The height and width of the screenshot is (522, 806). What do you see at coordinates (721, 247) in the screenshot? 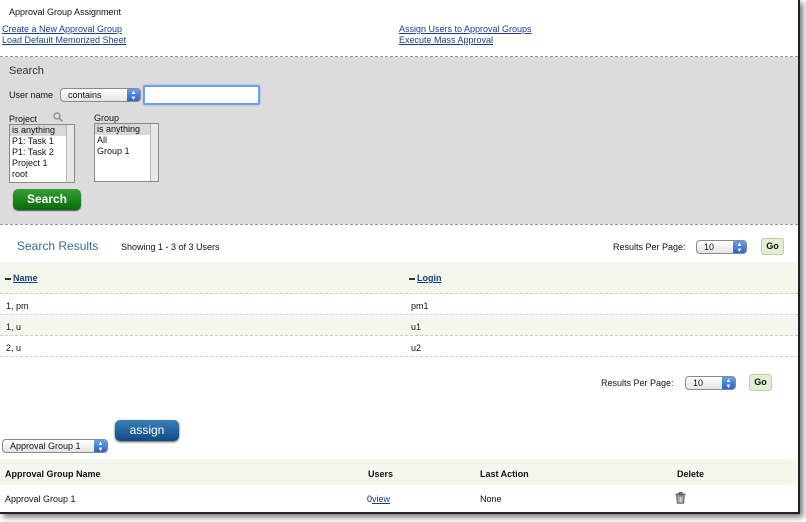
I see `results-per-page-select: 10 ▲ ▼` at bounding box center [721, 247].